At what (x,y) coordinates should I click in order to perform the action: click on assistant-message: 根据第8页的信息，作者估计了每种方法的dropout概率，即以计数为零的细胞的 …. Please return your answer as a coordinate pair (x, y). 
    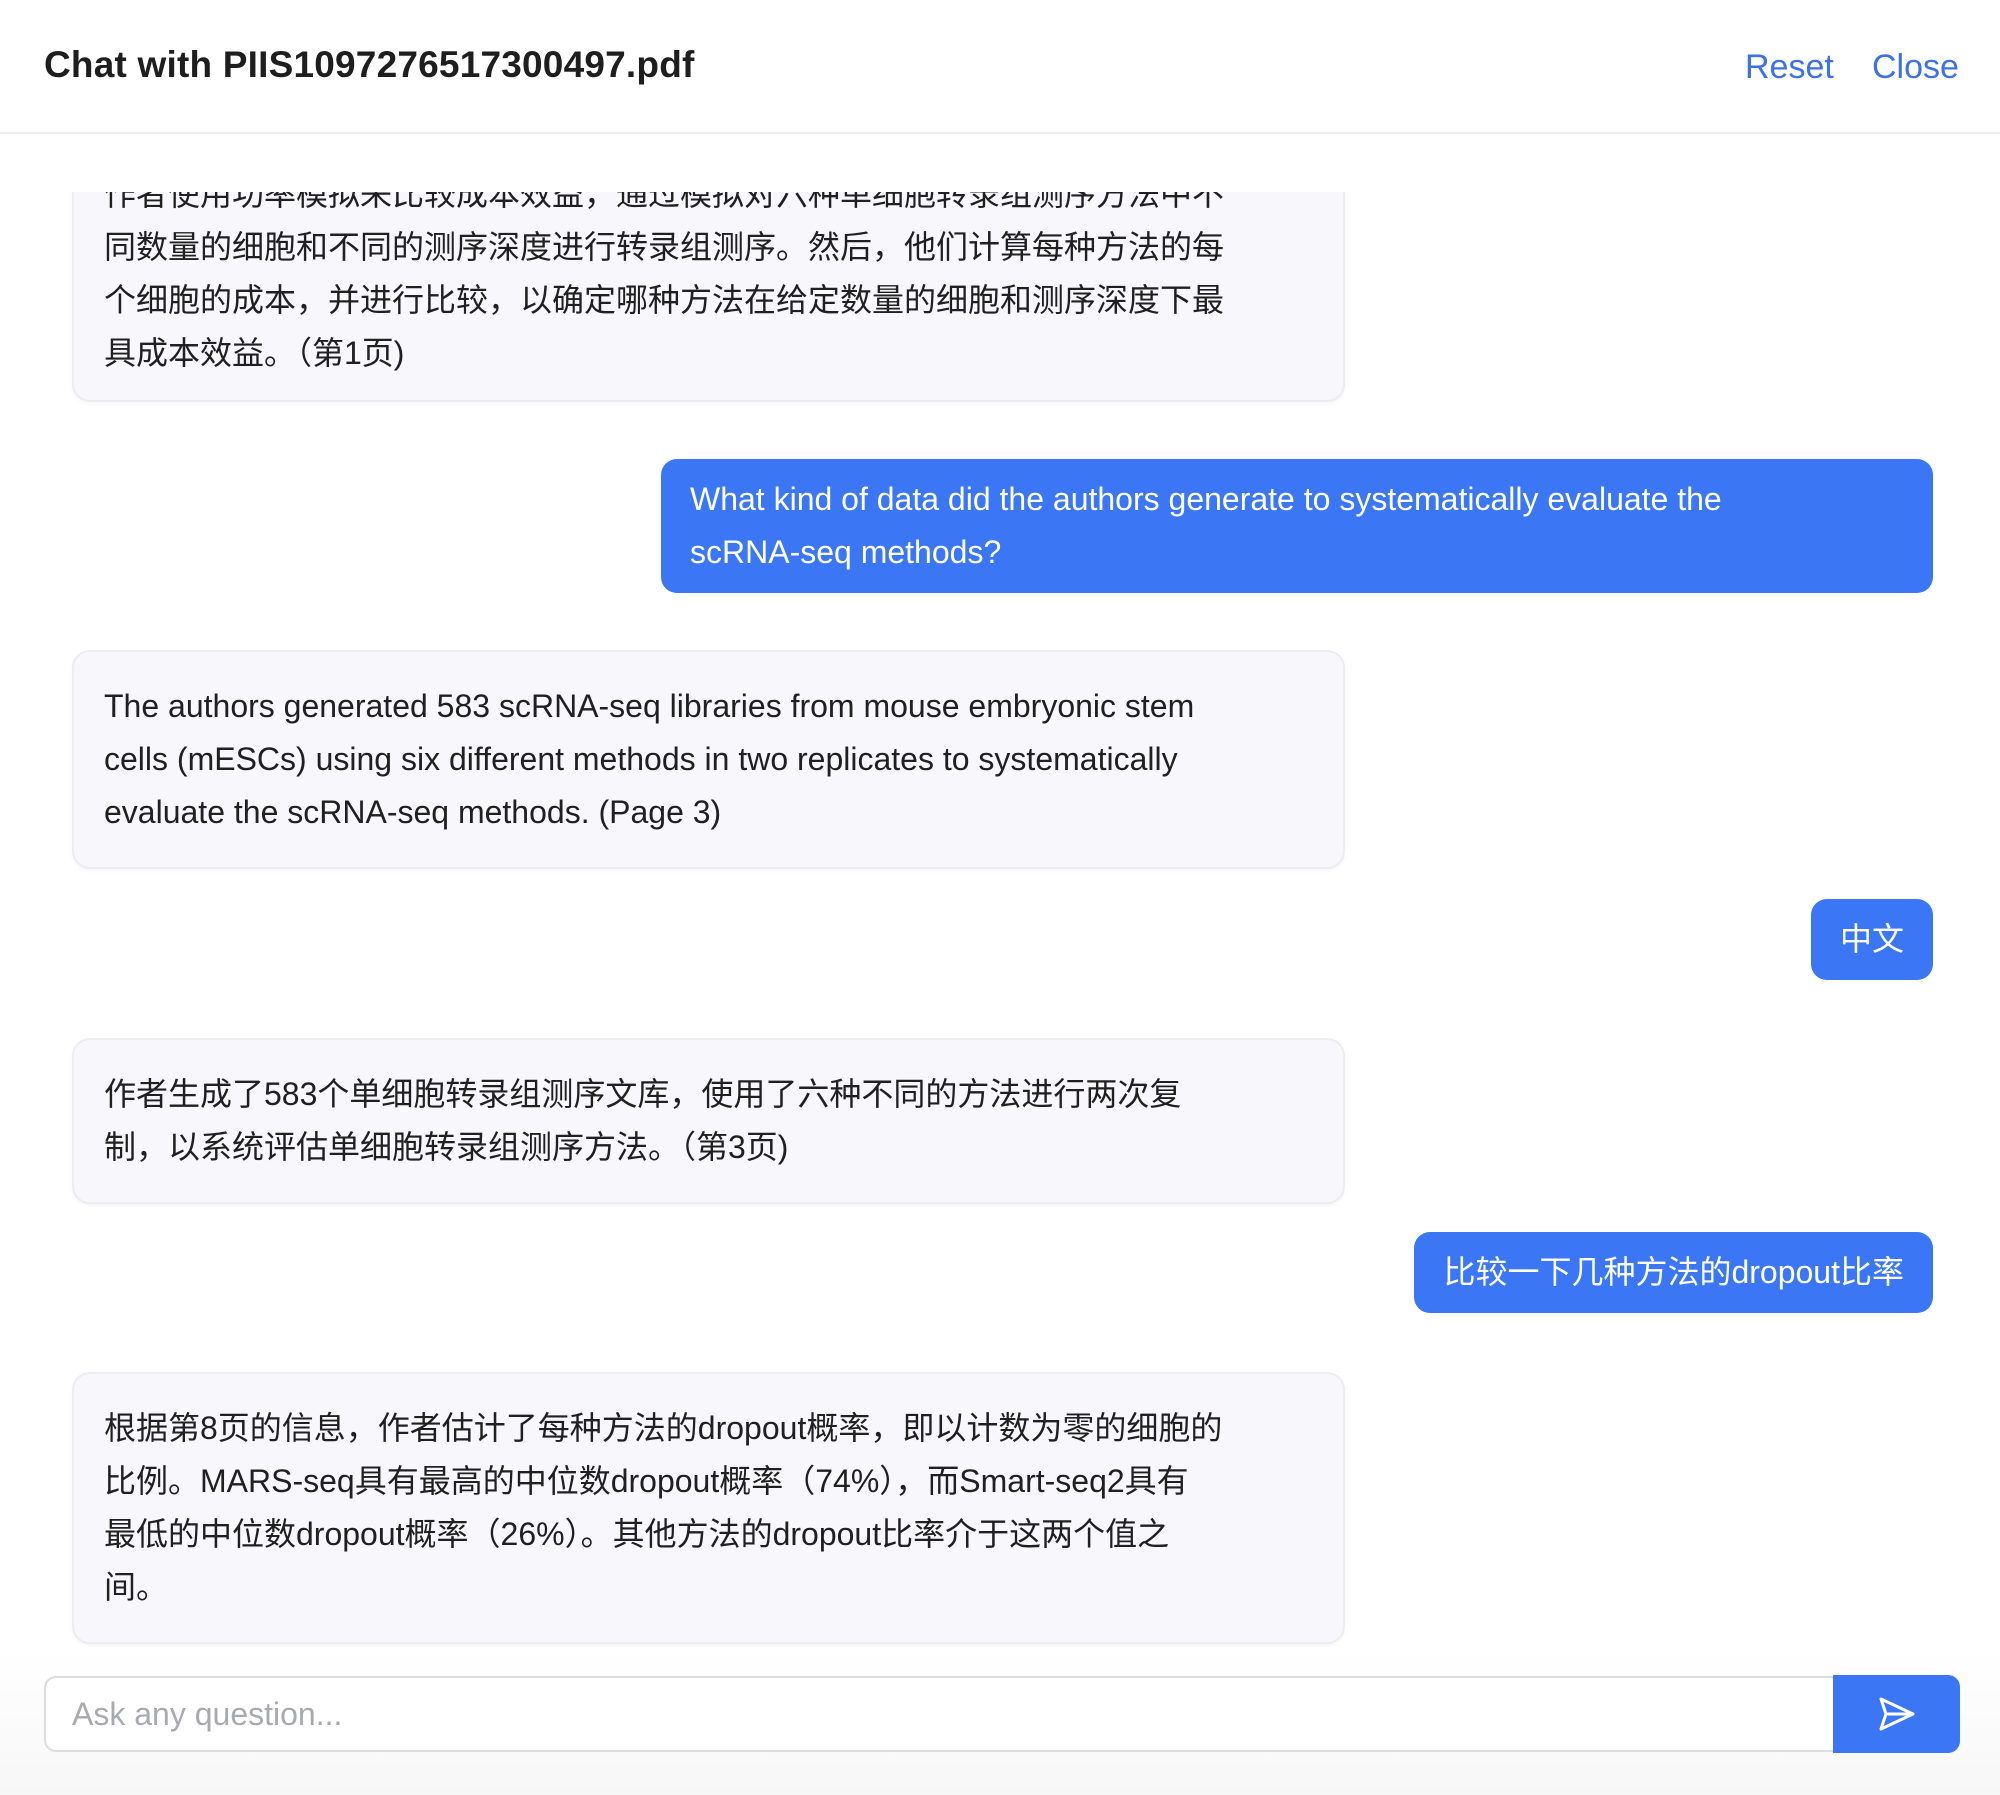
    Looking at the image, I should click on (708, 1508).